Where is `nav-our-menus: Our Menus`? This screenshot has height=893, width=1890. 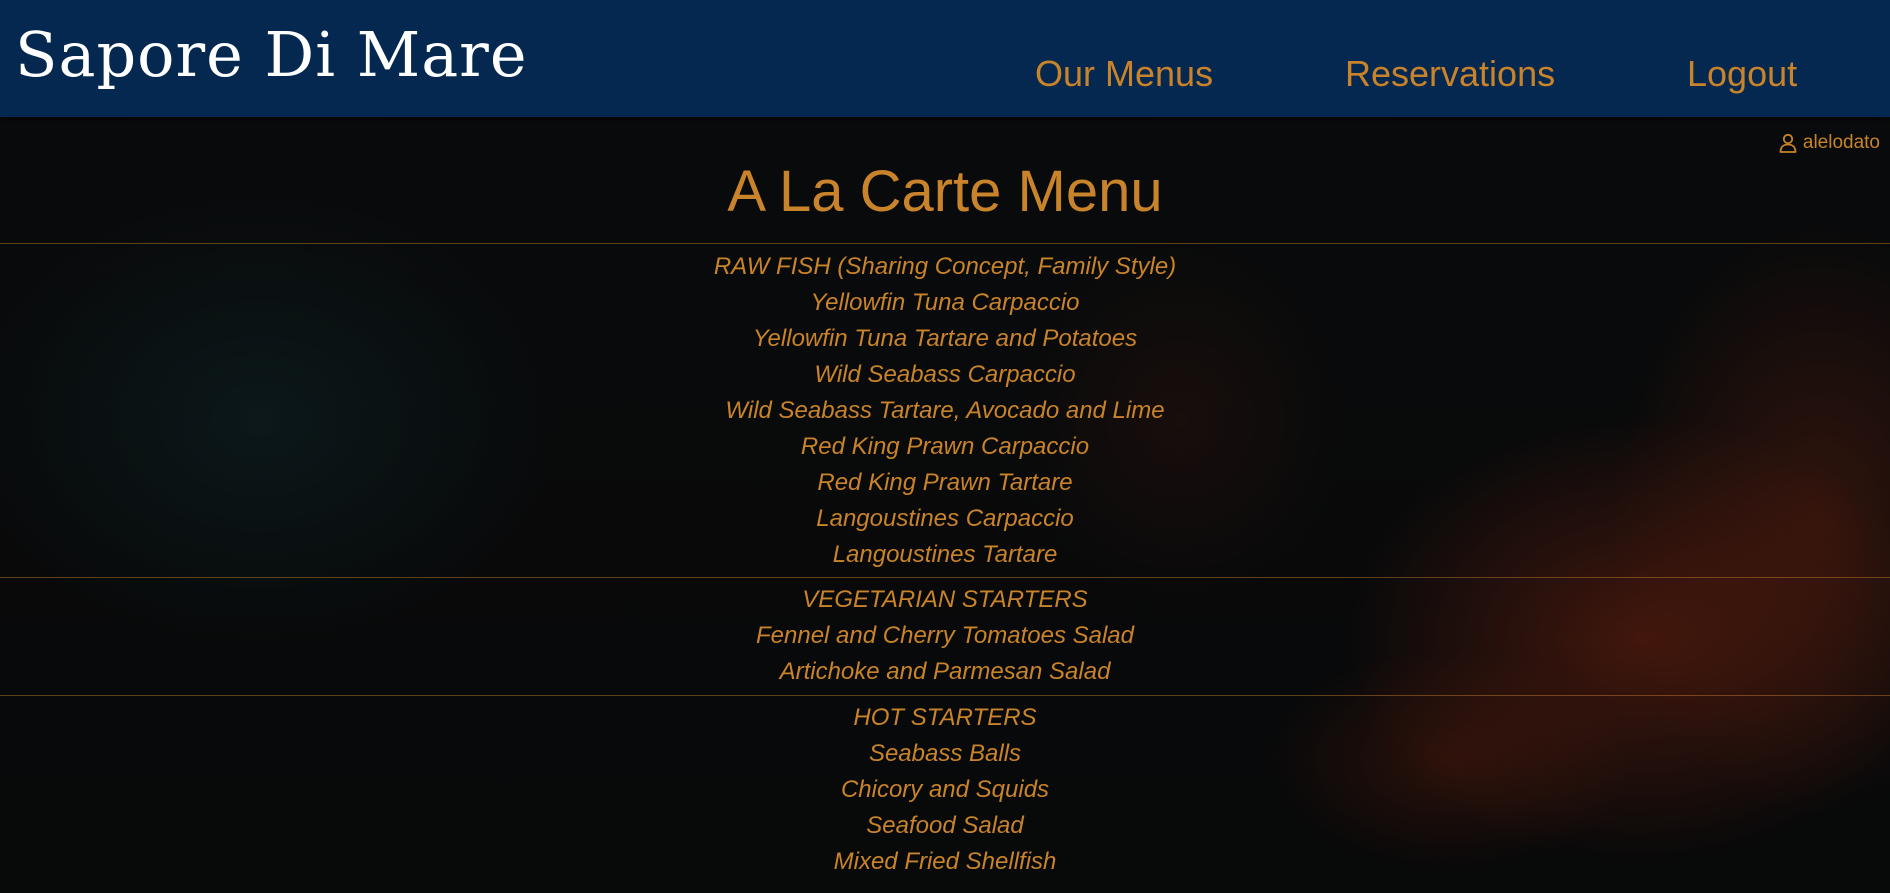
nav-our-menus: Our Menus is located at coordinates (1124, 74).